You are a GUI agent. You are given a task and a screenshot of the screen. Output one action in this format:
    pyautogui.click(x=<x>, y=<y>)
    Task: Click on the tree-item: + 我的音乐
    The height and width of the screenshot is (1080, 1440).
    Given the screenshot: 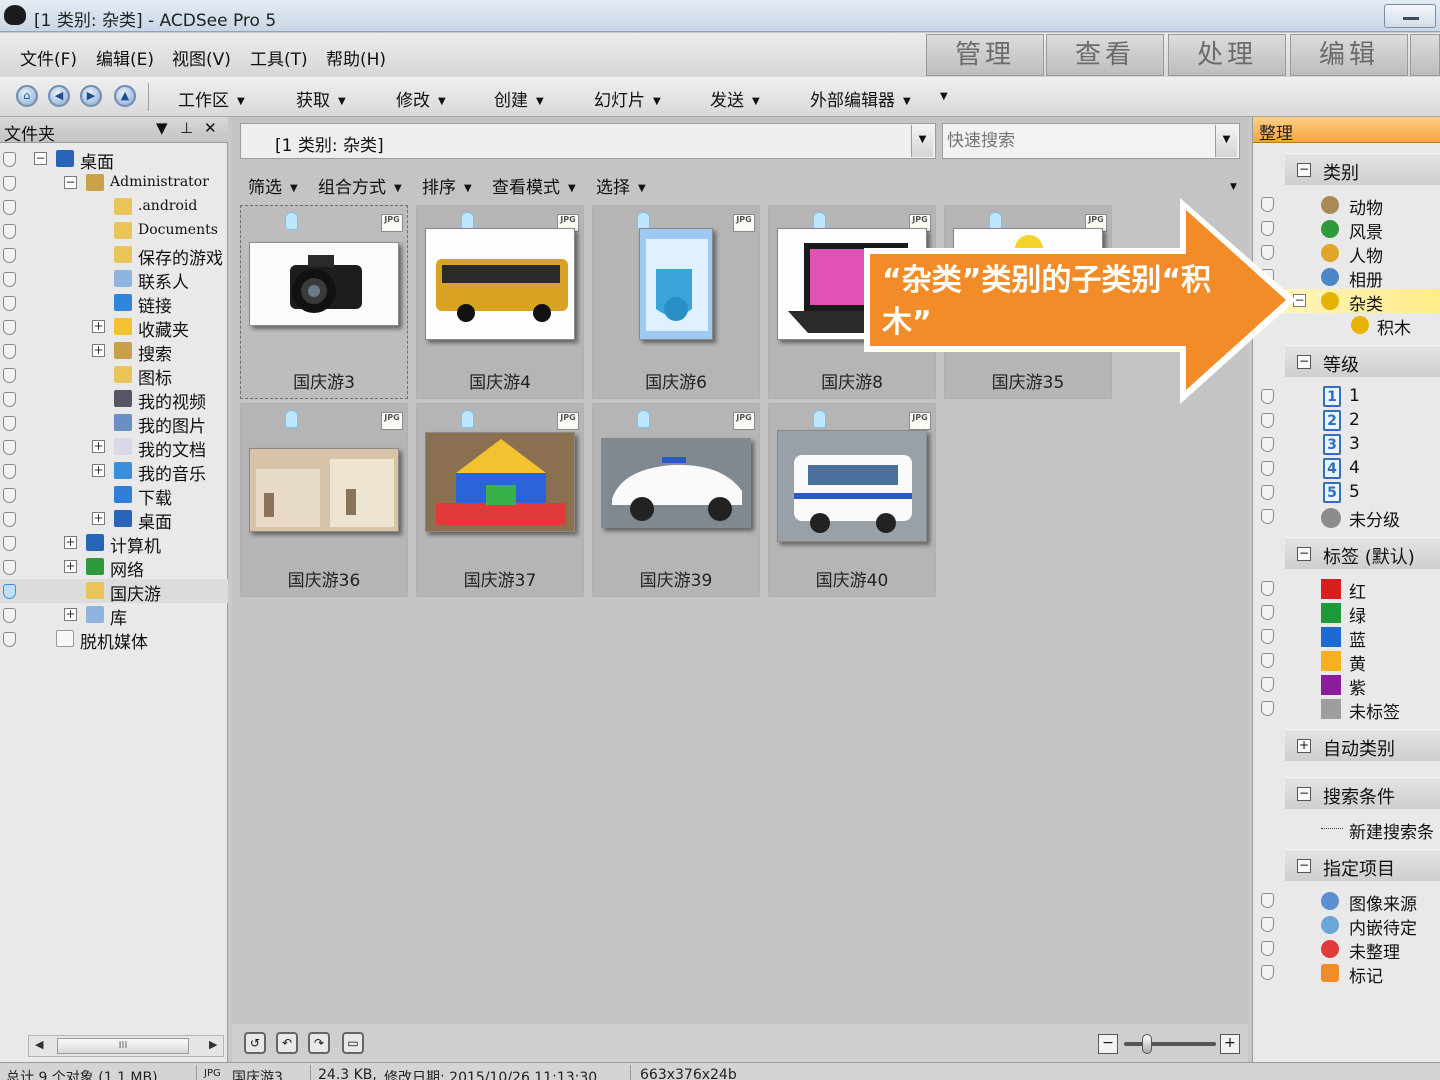 What is the action you would take?
    pyautogui.click(x=114, y=471)
    